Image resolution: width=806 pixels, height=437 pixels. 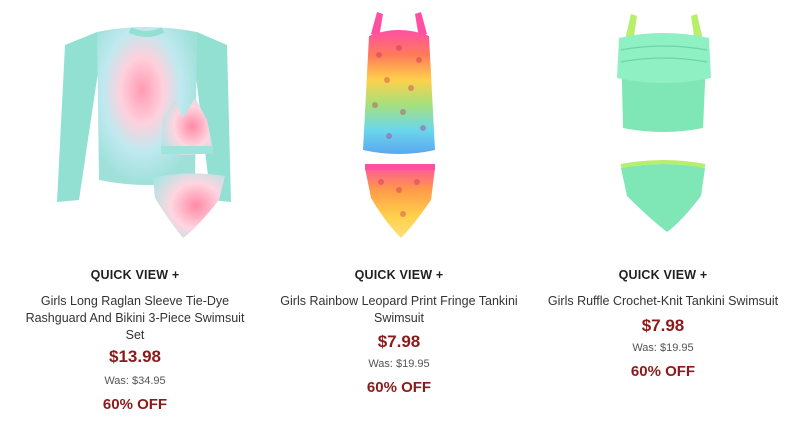 I want to click on rainbow-leopard-tankini-image, so click(x=399, y=125).